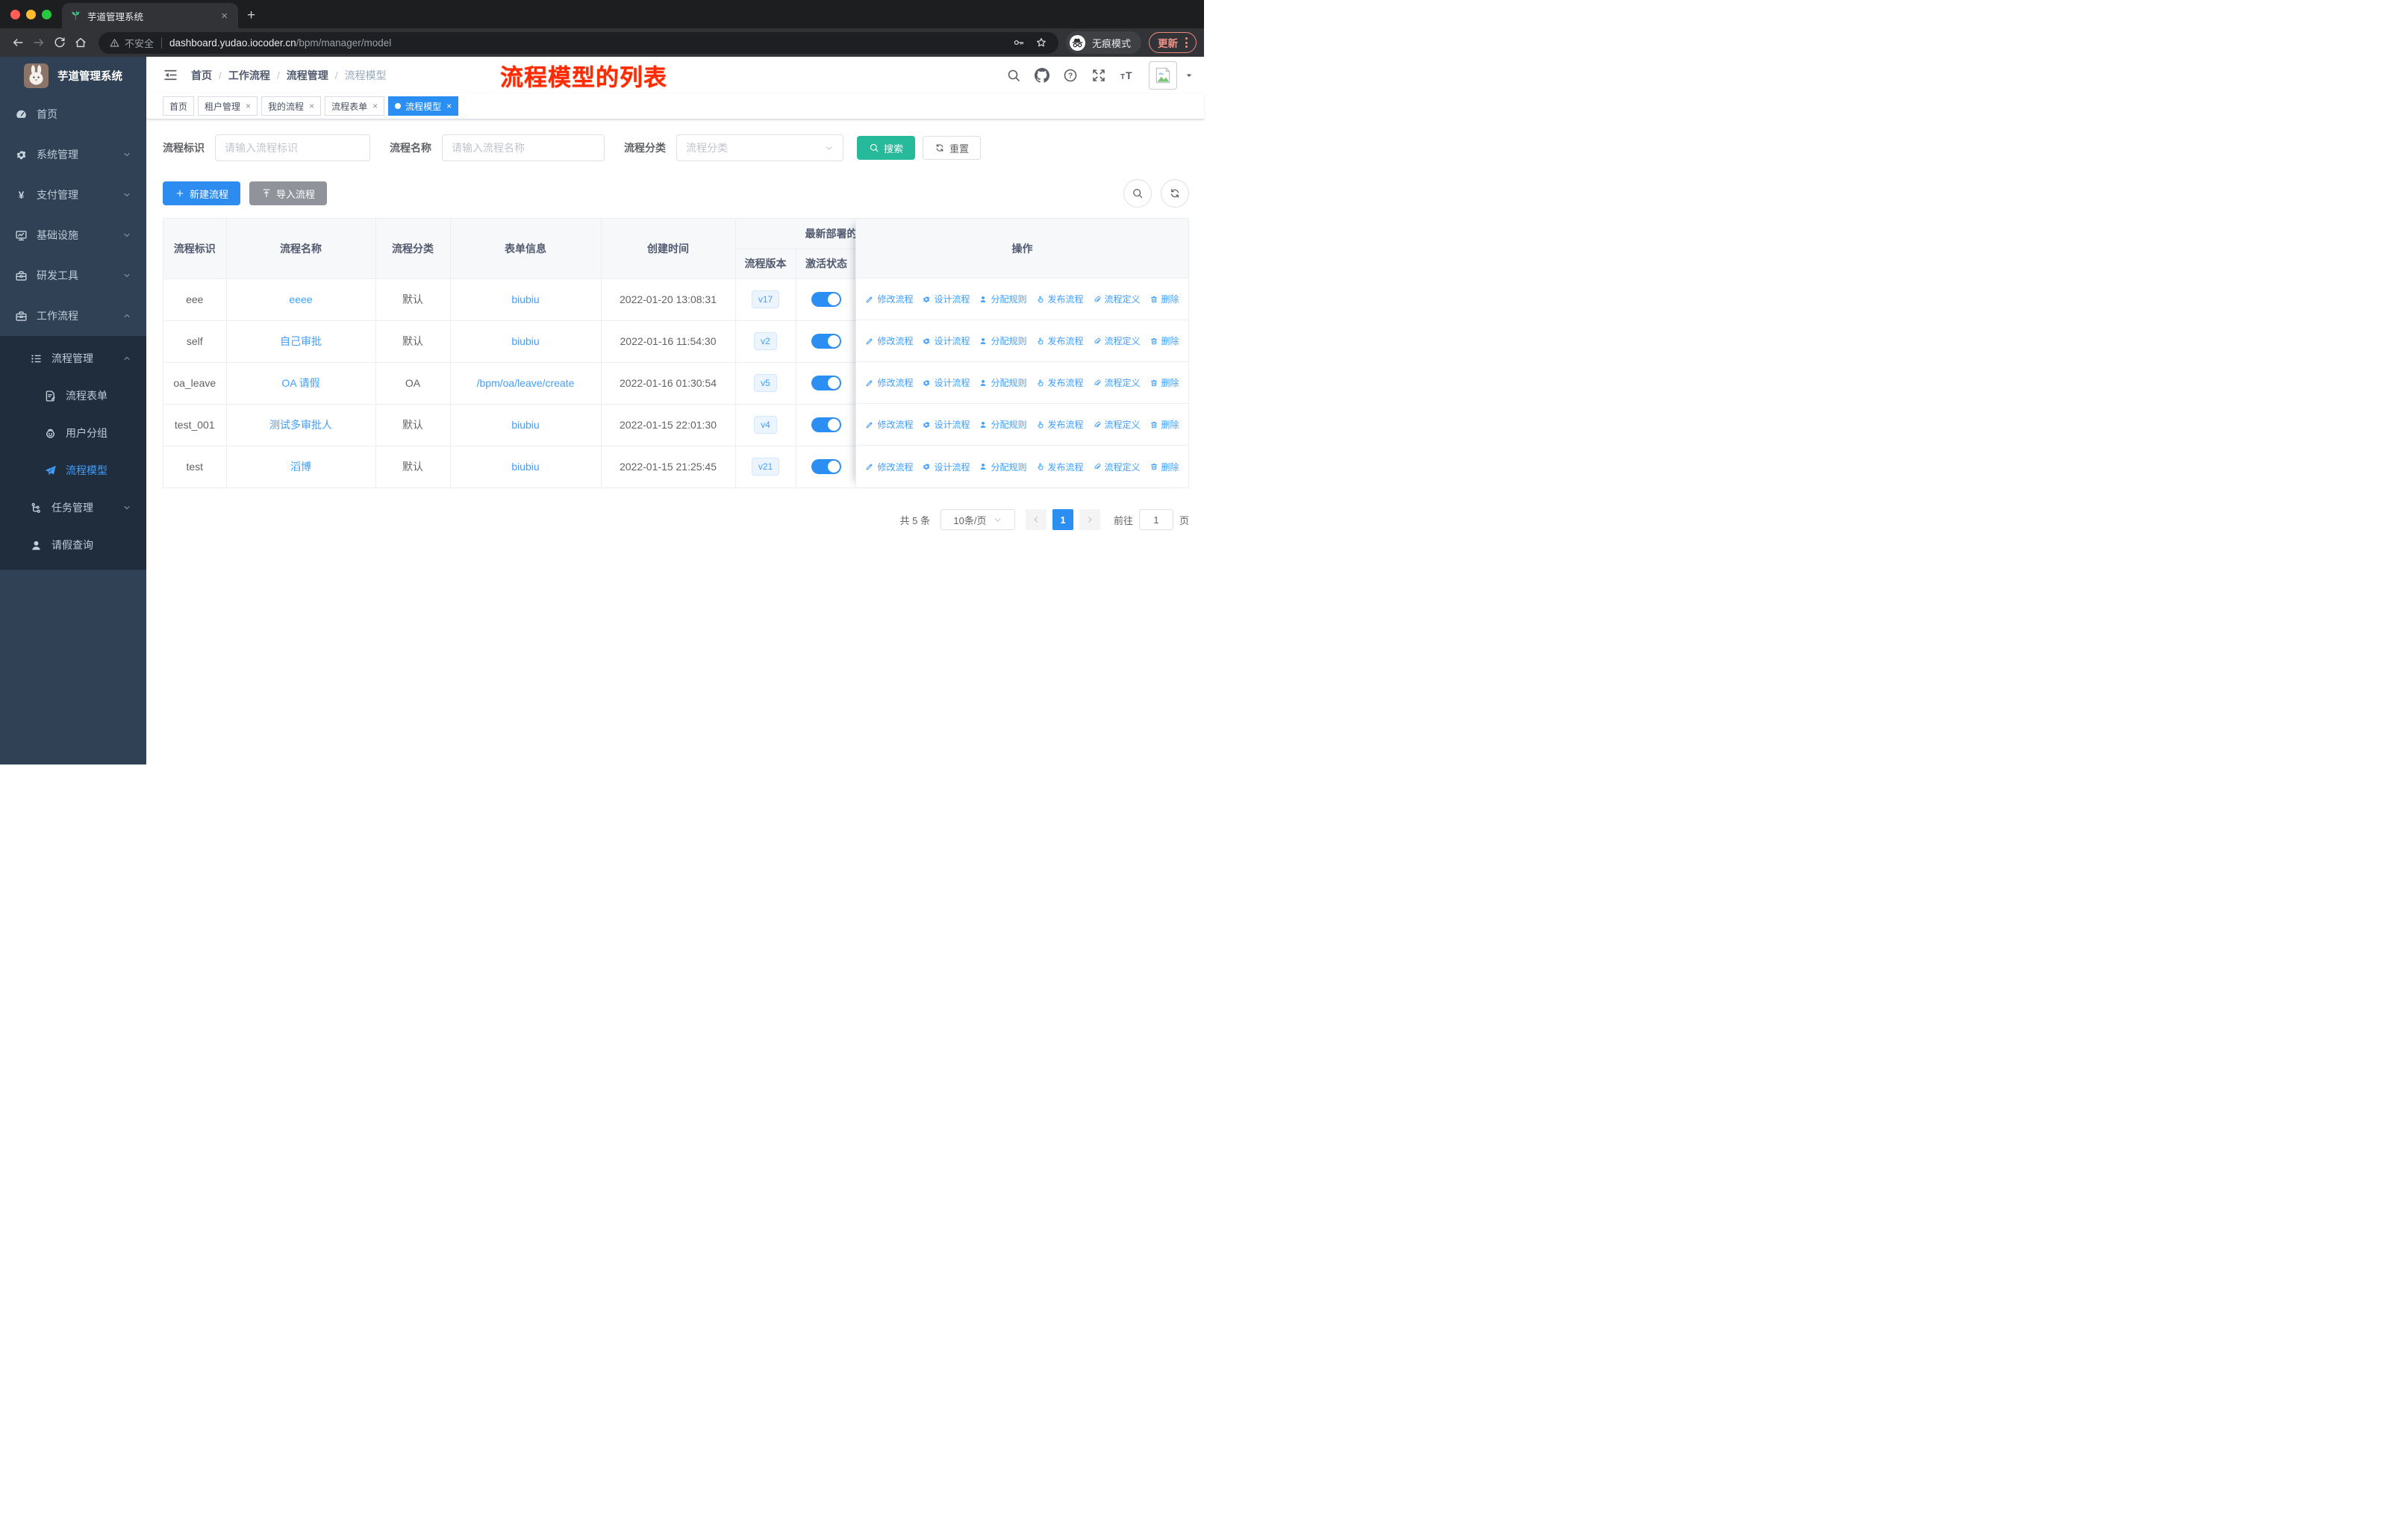  Describe the element at coordinates (952, 148) in the screenshot. I see `reset-button: 重置` at that location.